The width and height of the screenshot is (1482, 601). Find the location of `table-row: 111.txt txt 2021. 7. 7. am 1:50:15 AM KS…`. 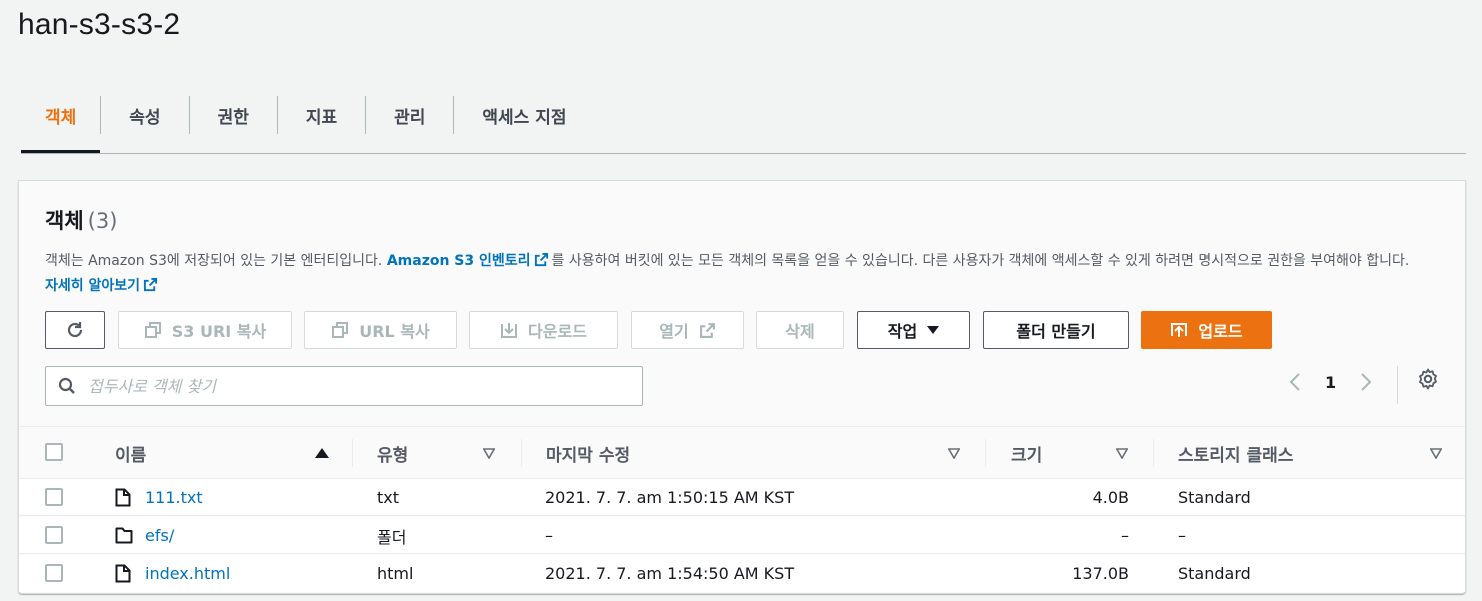

table-row: 111.txt txt 2021. 7. 7. am 1:50:15 AM KS… is located at coordinates (742, 497).